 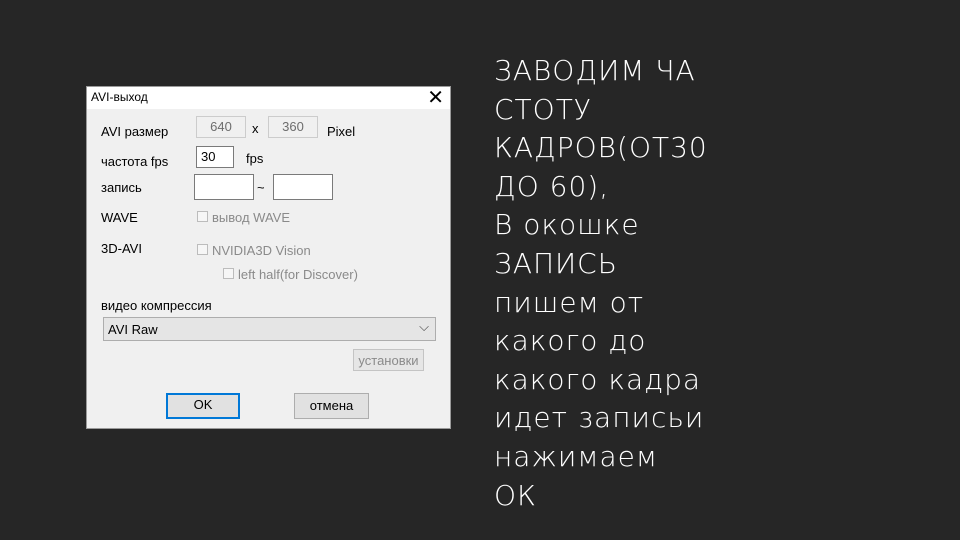 What do you see at coordinates (135, 131) in the screenshot?
I see `avi-size-label: AVI размер` at bounding box center [135, 131].